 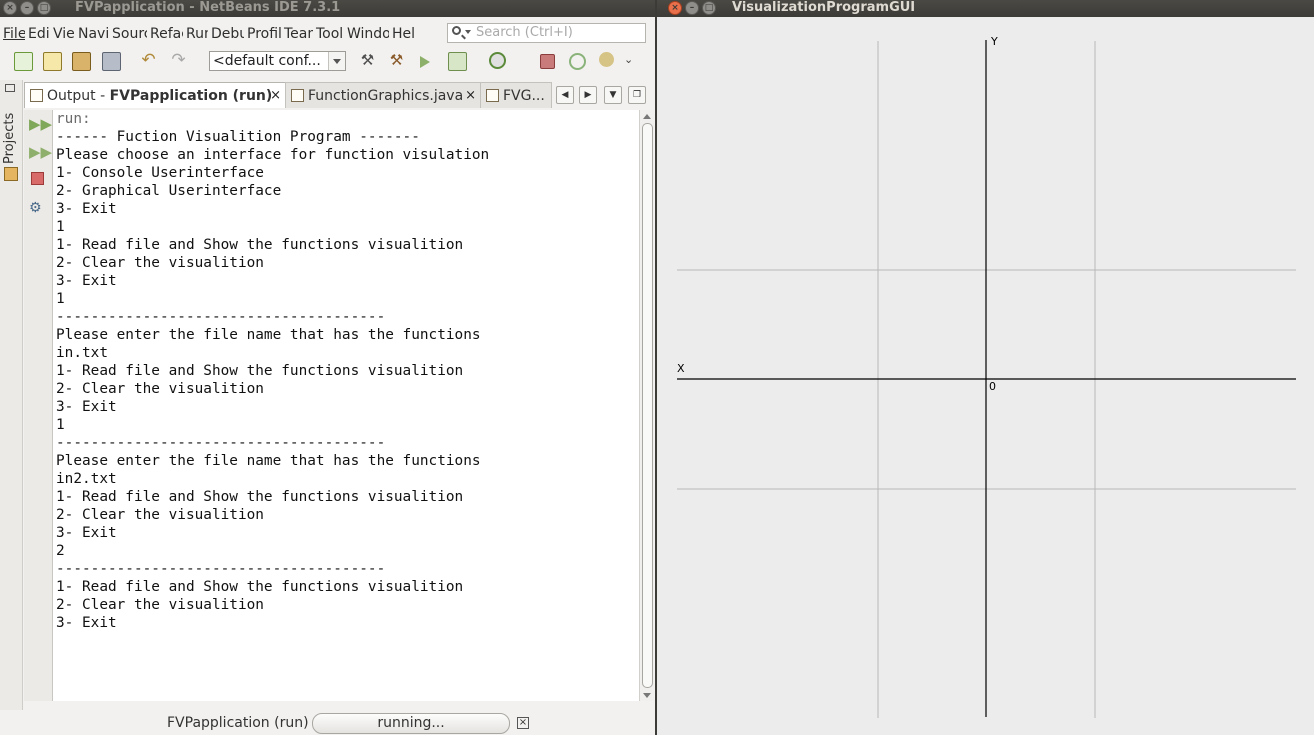 What do you see at coordinates (195, 34) in the screenshot?
I see `menu-run: Run` at bounding box center [195, 34].